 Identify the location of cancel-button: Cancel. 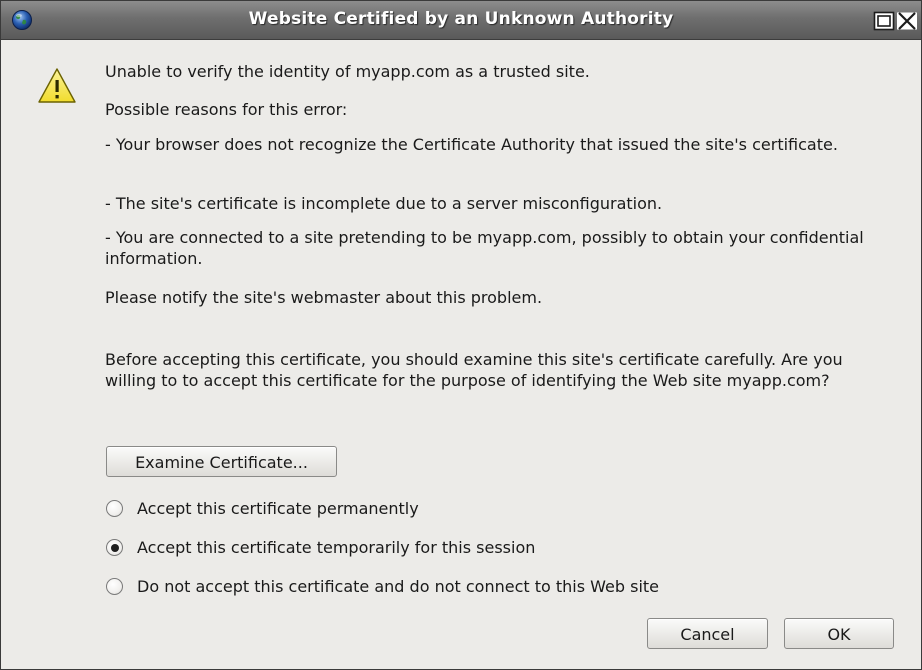
(707, 633).